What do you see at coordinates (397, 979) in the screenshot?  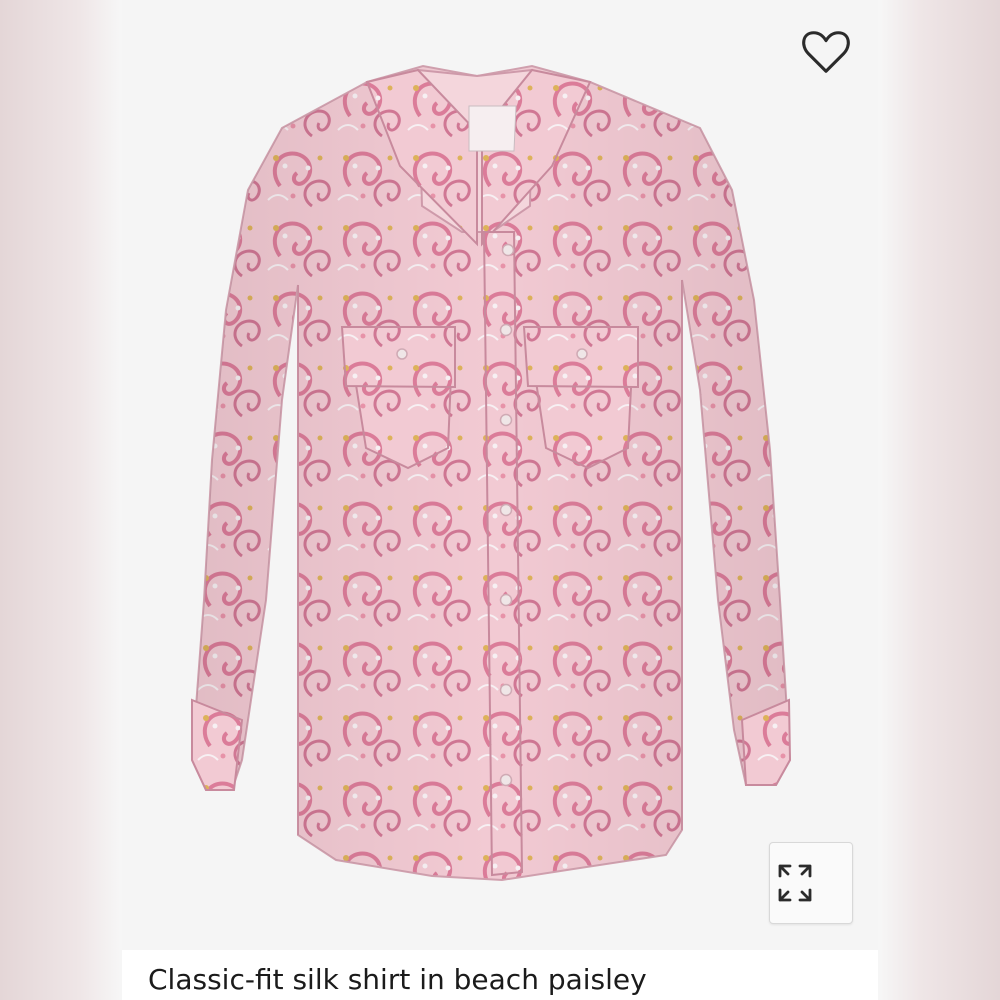 I see `product-title: Classic-fit silk shirt in beach paisley` at bounding box center [397, 979].